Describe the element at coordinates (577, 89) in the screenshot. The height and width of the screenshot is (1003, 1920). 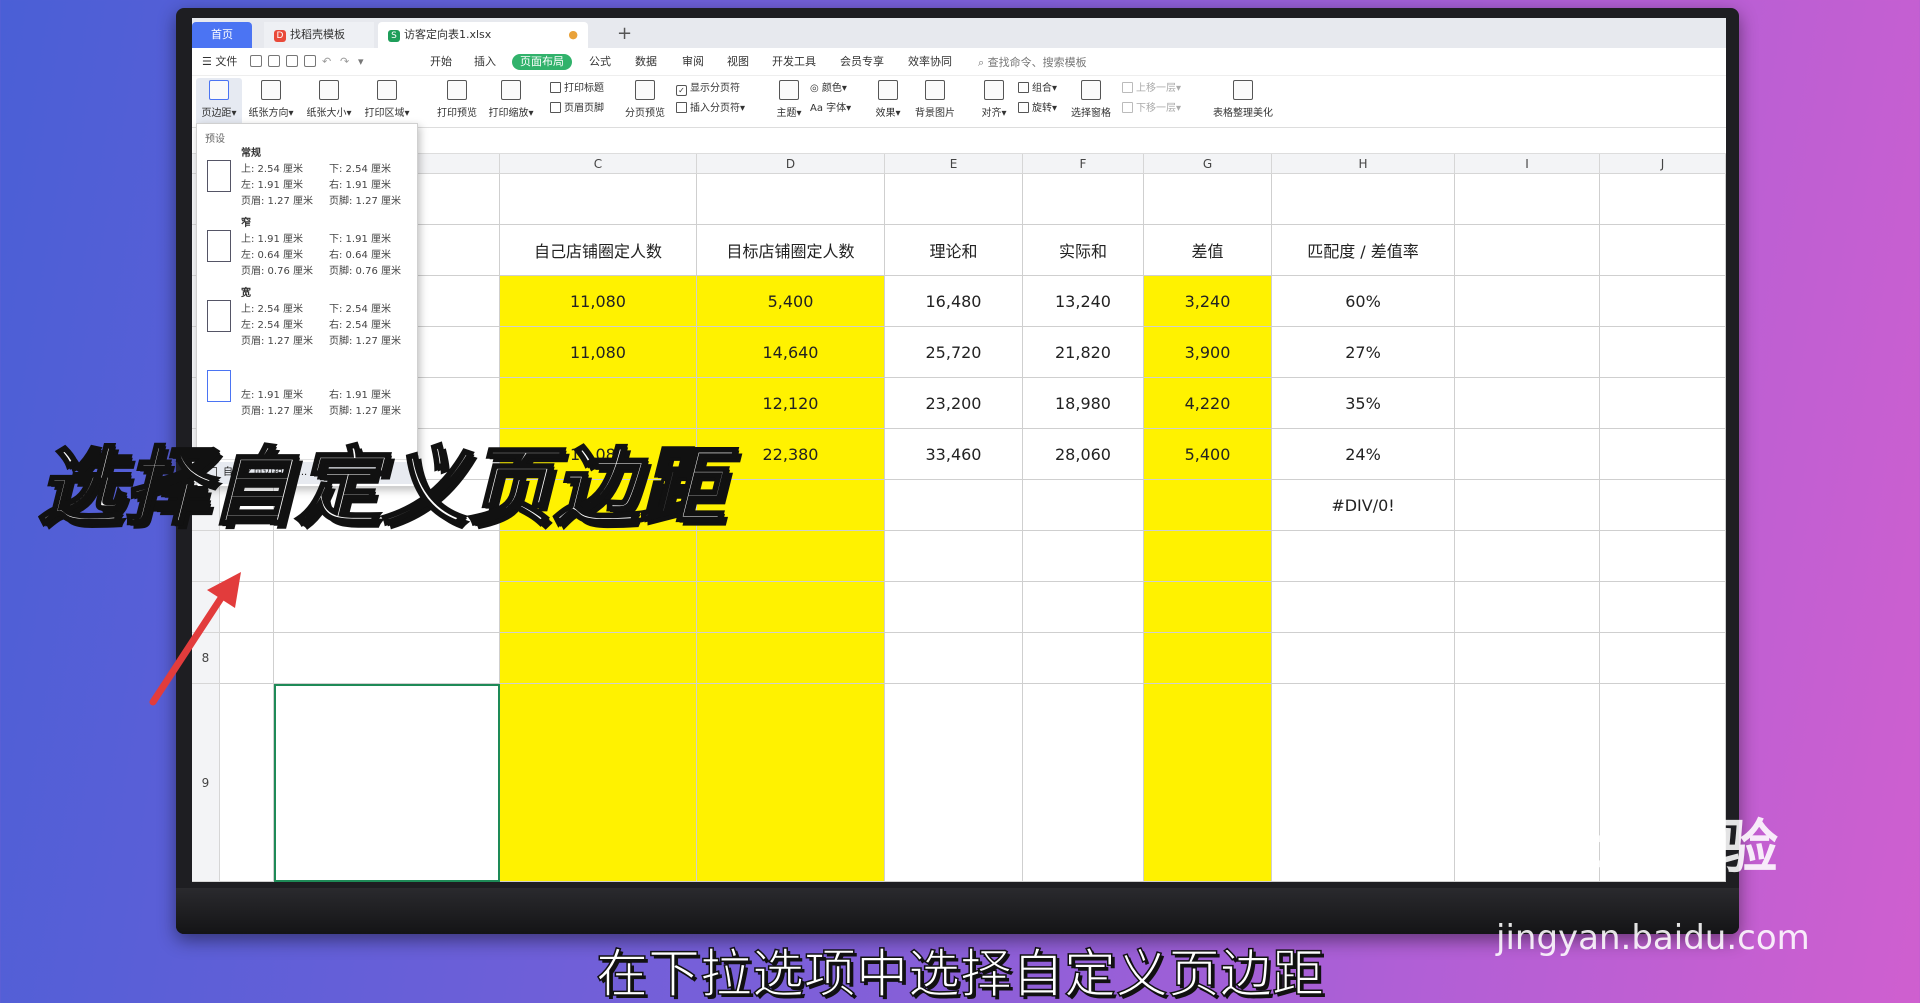
I see `print-title-button: 打印标题` at that location.